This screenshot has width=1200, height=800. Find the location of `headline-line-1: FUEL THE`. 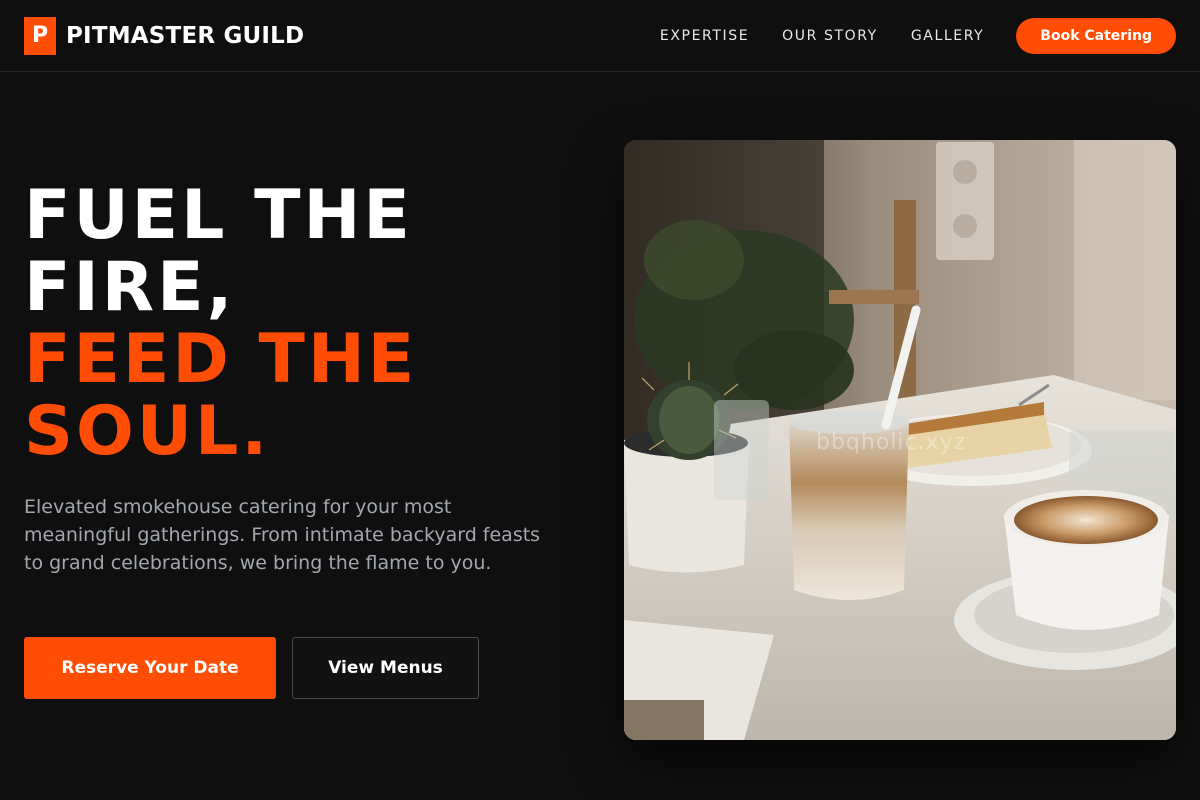

headline-line-1: FUEL THE is located at coordinates (218, 215).